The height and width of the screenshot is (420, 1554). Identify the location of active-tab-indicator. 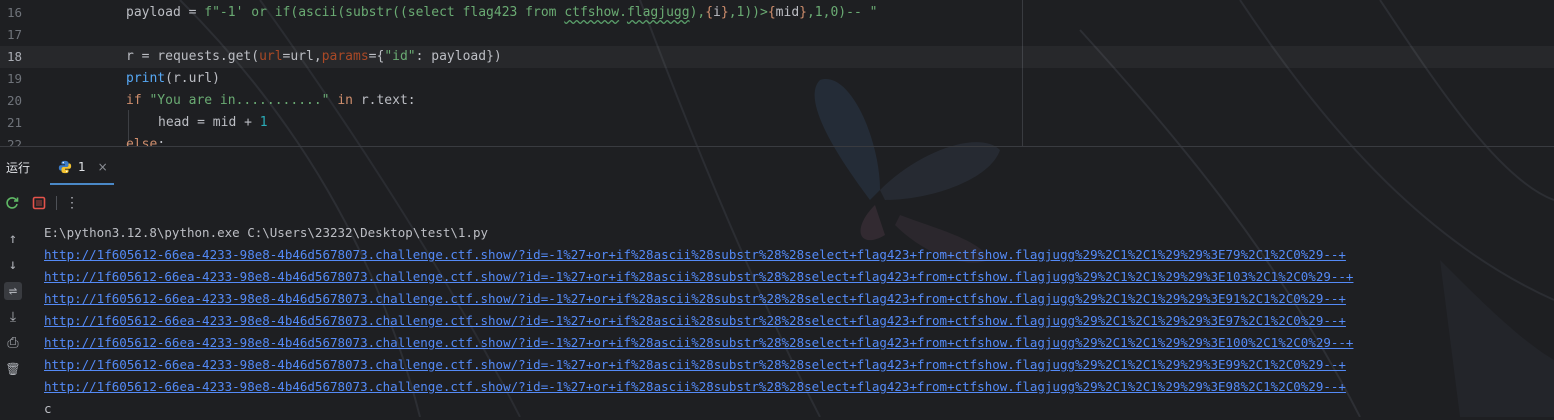
(82, 184).